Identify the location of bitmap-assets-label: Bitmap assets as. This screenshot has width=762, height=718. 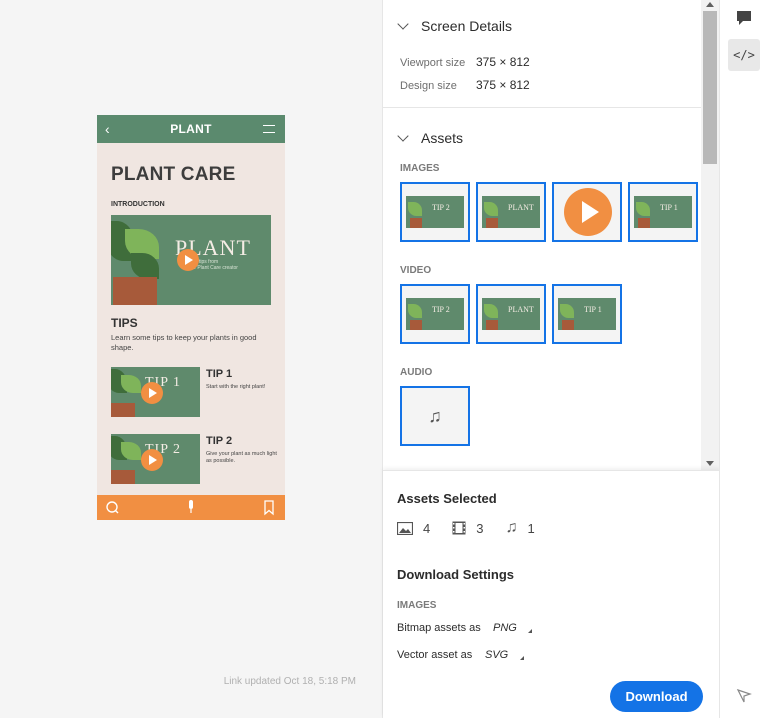
(439, 628).